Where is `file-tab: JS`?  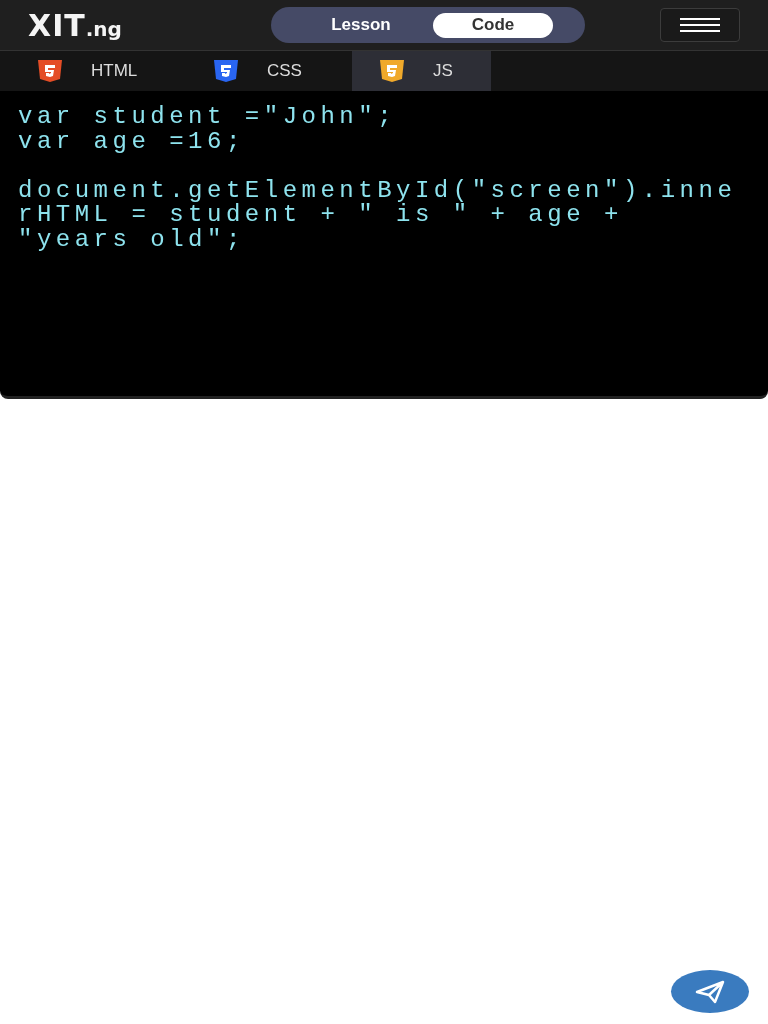 file-tab: JS is located at coordinates (421, 71).